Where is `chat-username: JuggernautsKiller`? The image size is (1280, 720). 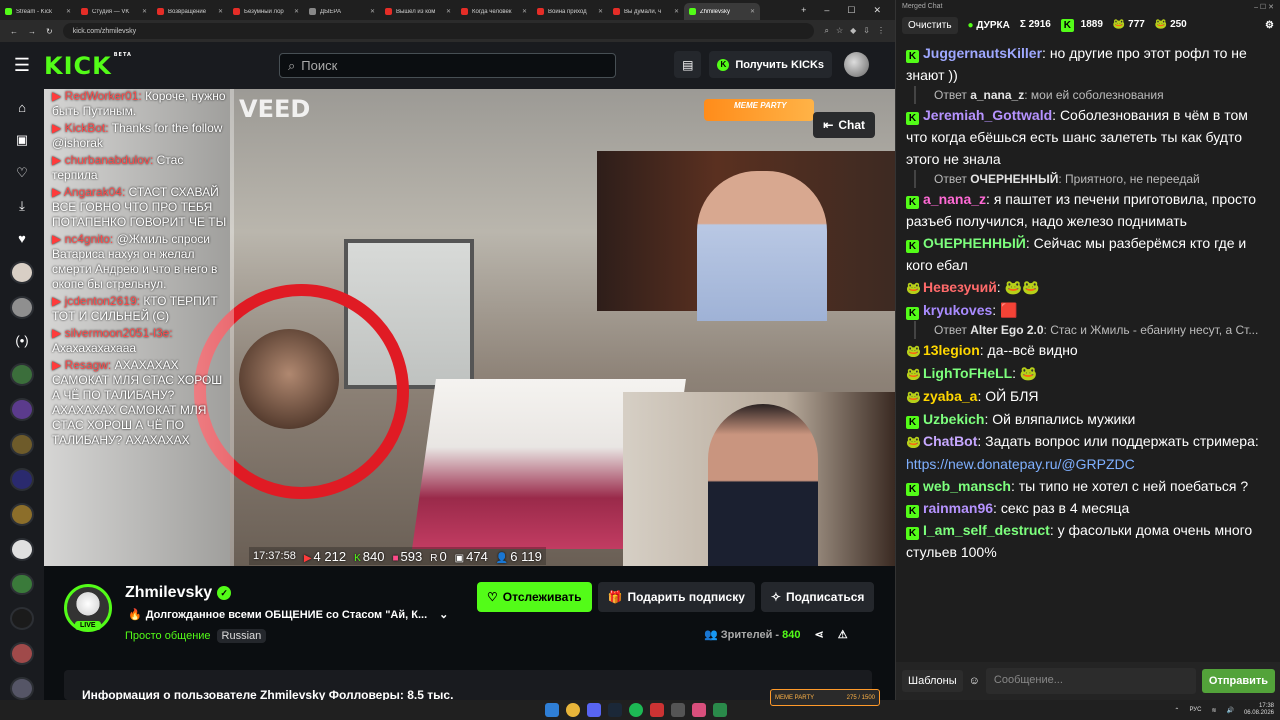
chat-username: JuggernautsKiller is located at coordinates (982, 53).